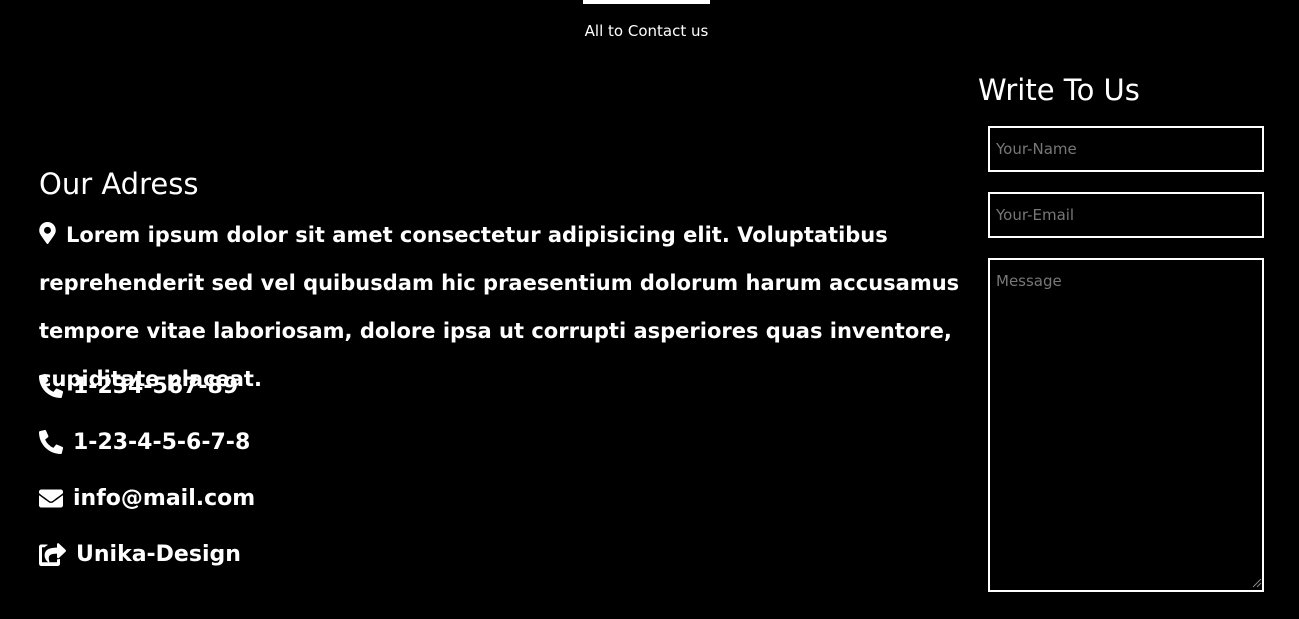 This screenshot has height=619, width=1299. What do you see at coordinates (119, 184) in the screenshot?
I see `address-title: Our Adress` at bounding box center [119, 184].